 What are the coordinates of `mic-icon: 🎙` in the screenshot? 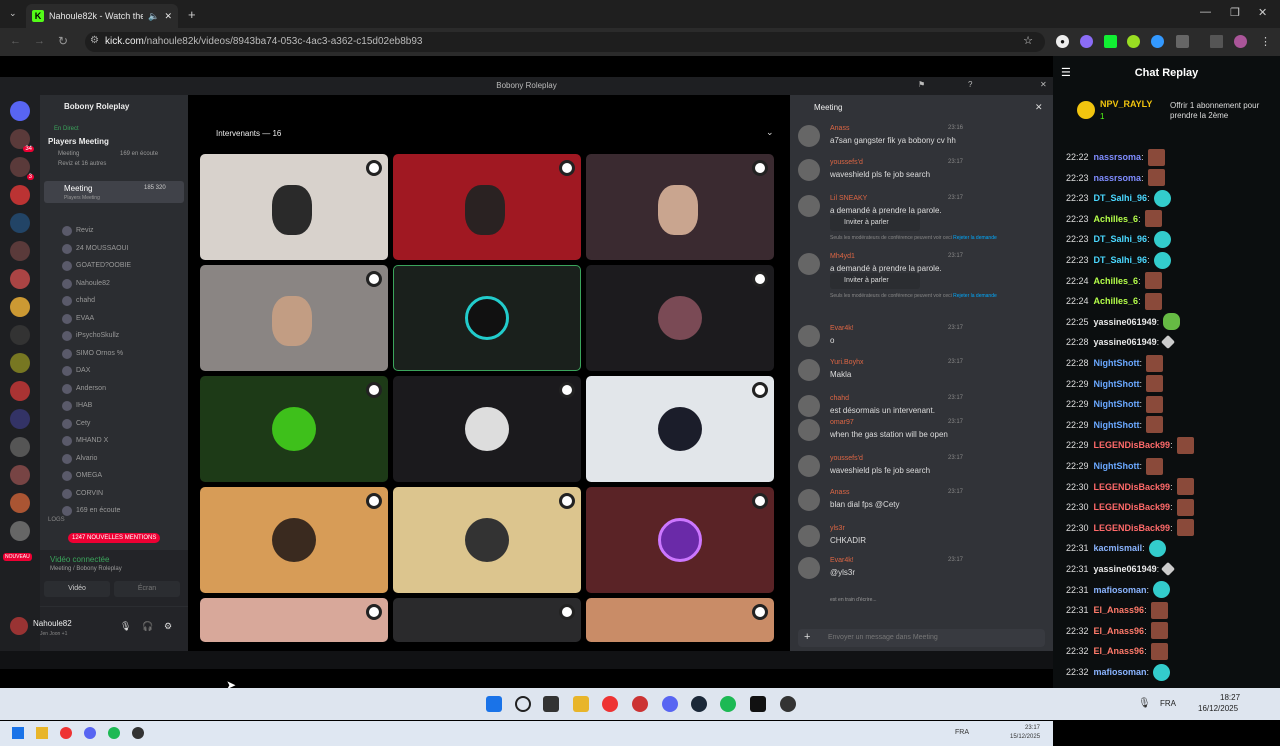 It's located at (125, 626).